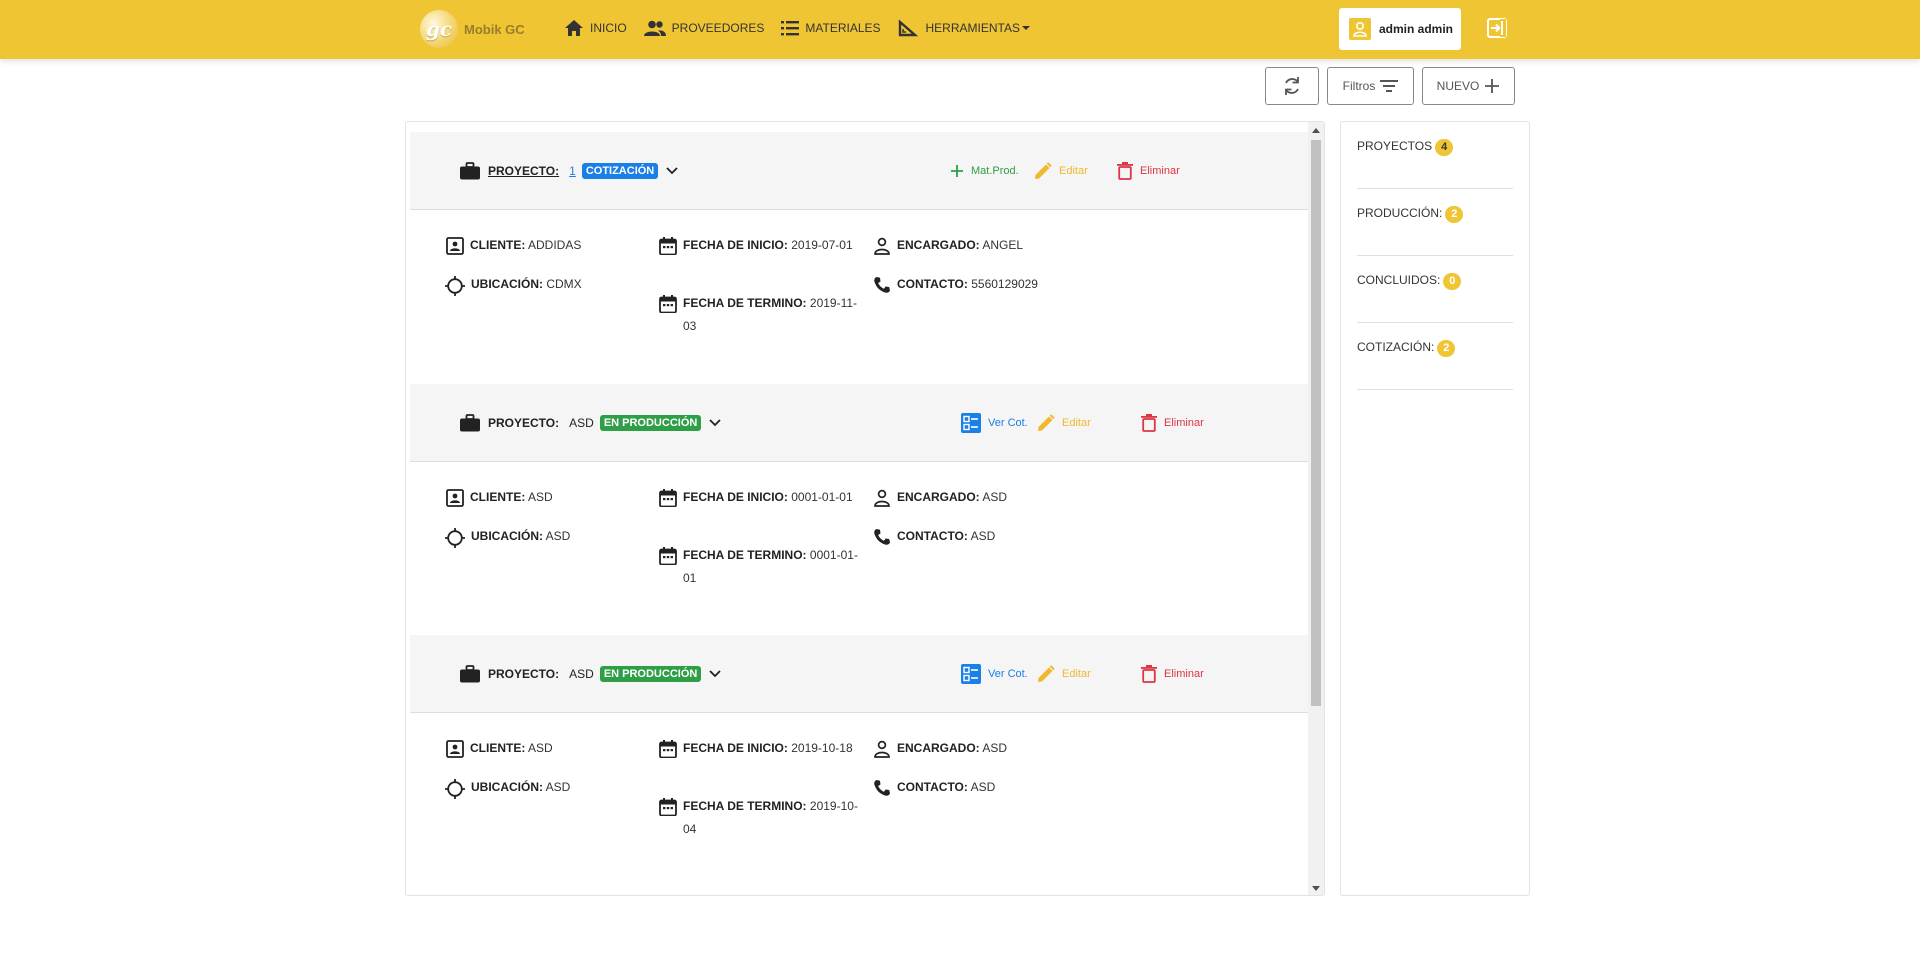  Describe the element at coordinates (572, 171) in the screenshot. I see `project-name: 1` at that location.